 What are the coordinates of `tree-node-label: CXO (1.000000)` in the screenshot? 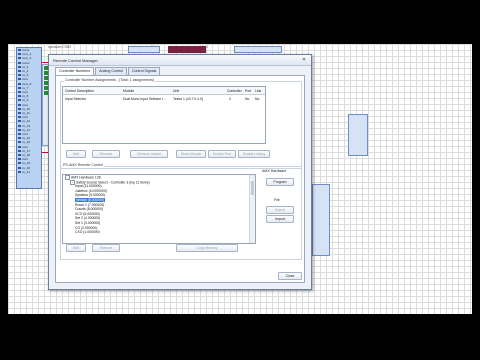 It's located at (87, 232).